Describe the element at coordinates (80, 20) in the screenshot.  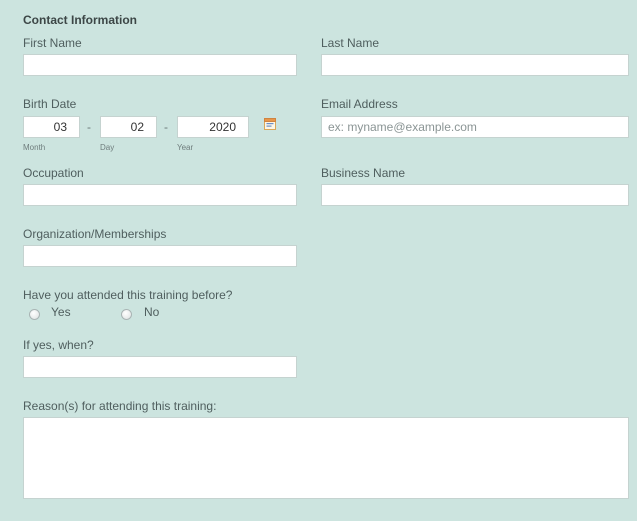
I see `section-title: Contact Information` at that location.